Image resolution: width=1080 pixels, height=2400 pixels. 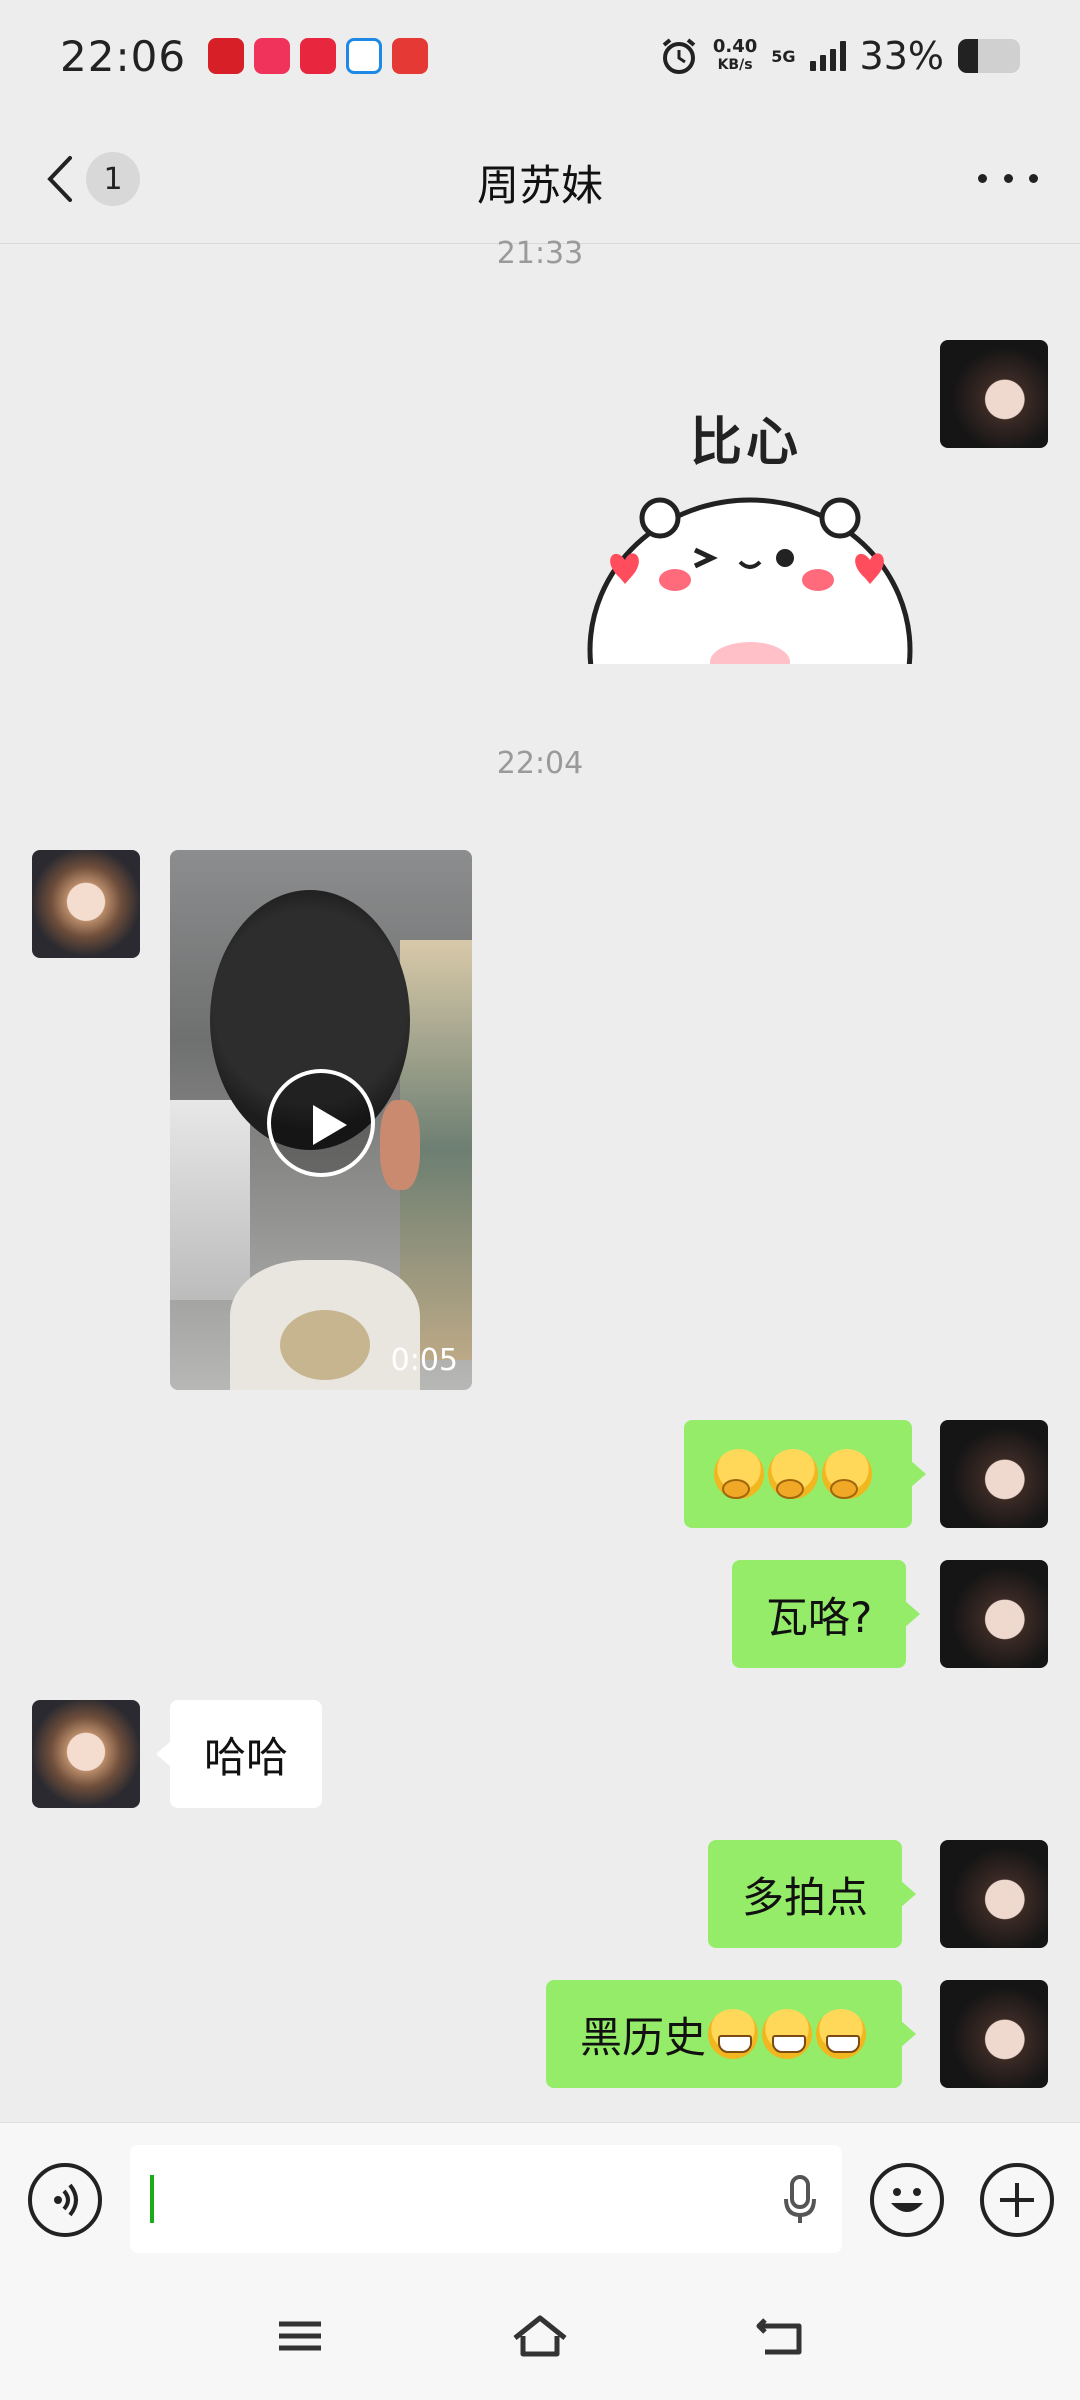 I want to click on network-type: 5G, so click(x=783, y=56).